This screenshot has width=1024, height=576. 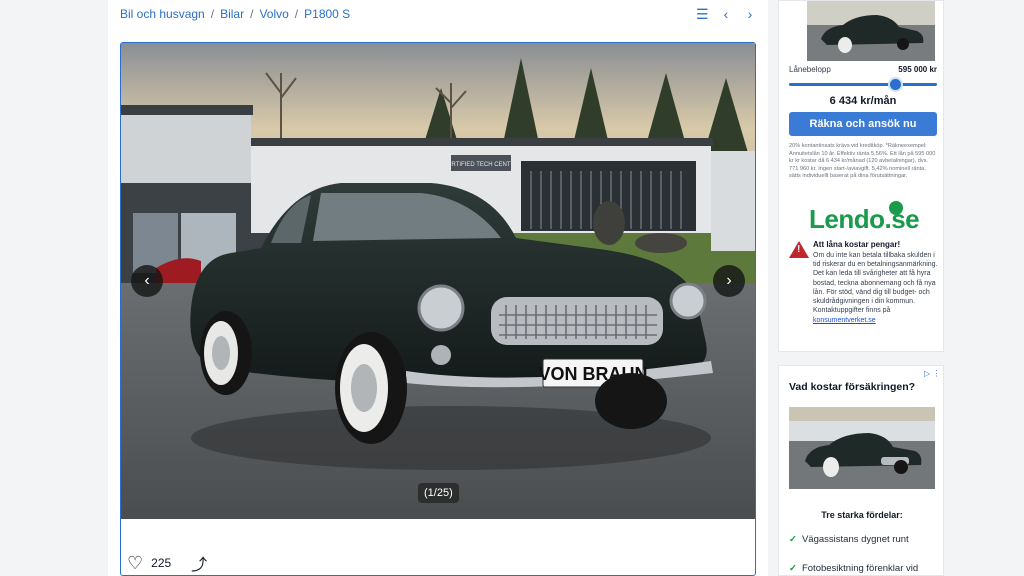 I want to click on ad-choices-icon: ▷ ⋮, so click(x=932, y=373).